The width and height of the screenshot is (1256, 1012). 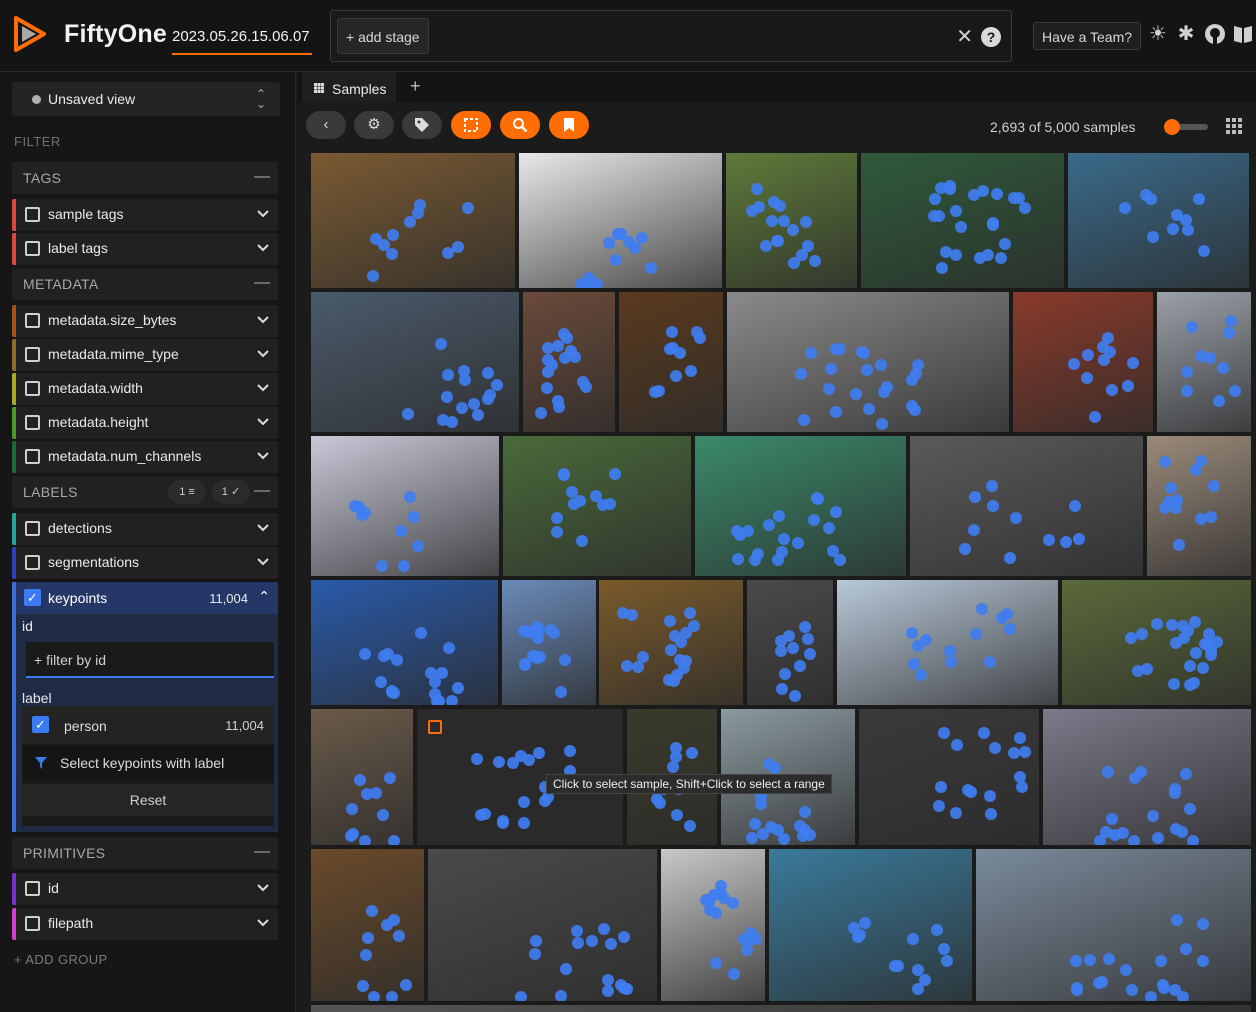 I want to click on save-view-button, so click(x=569, y=125).